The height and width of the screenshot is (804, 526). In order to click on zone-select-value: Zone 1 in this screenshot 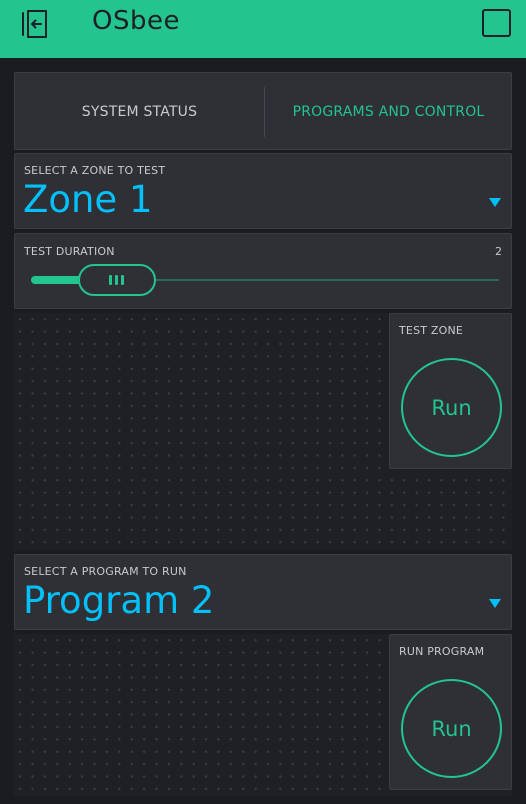, I will do `click(88, 199)`.